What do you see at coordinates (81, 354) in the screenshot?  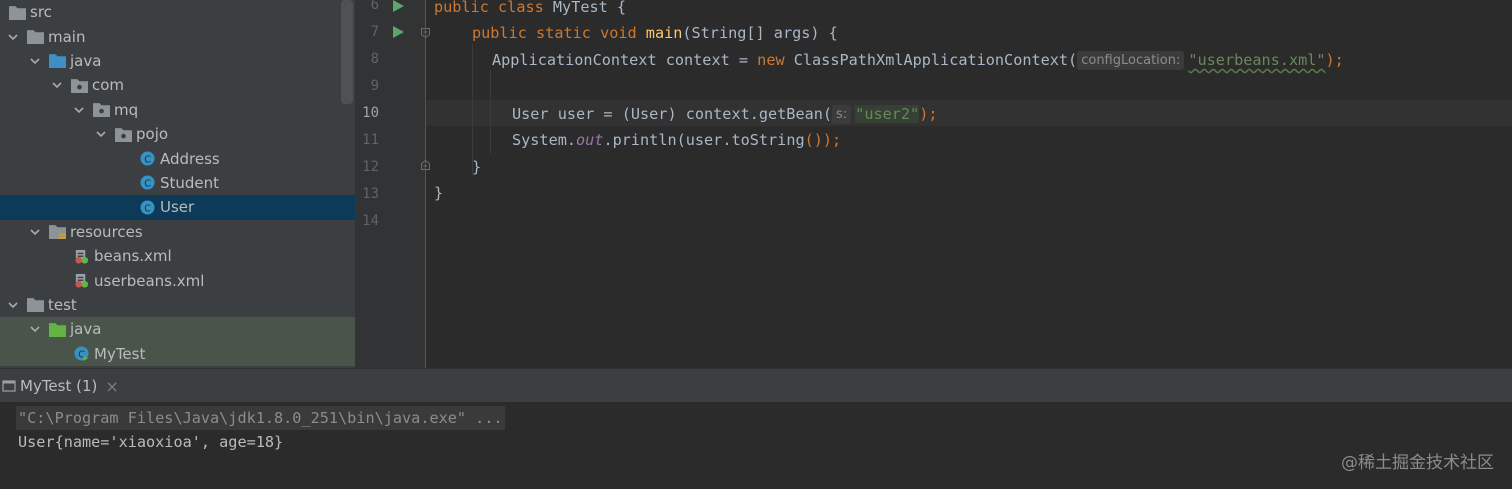 I see `java-test-class-icon: C` at bounding box center [81, 354].